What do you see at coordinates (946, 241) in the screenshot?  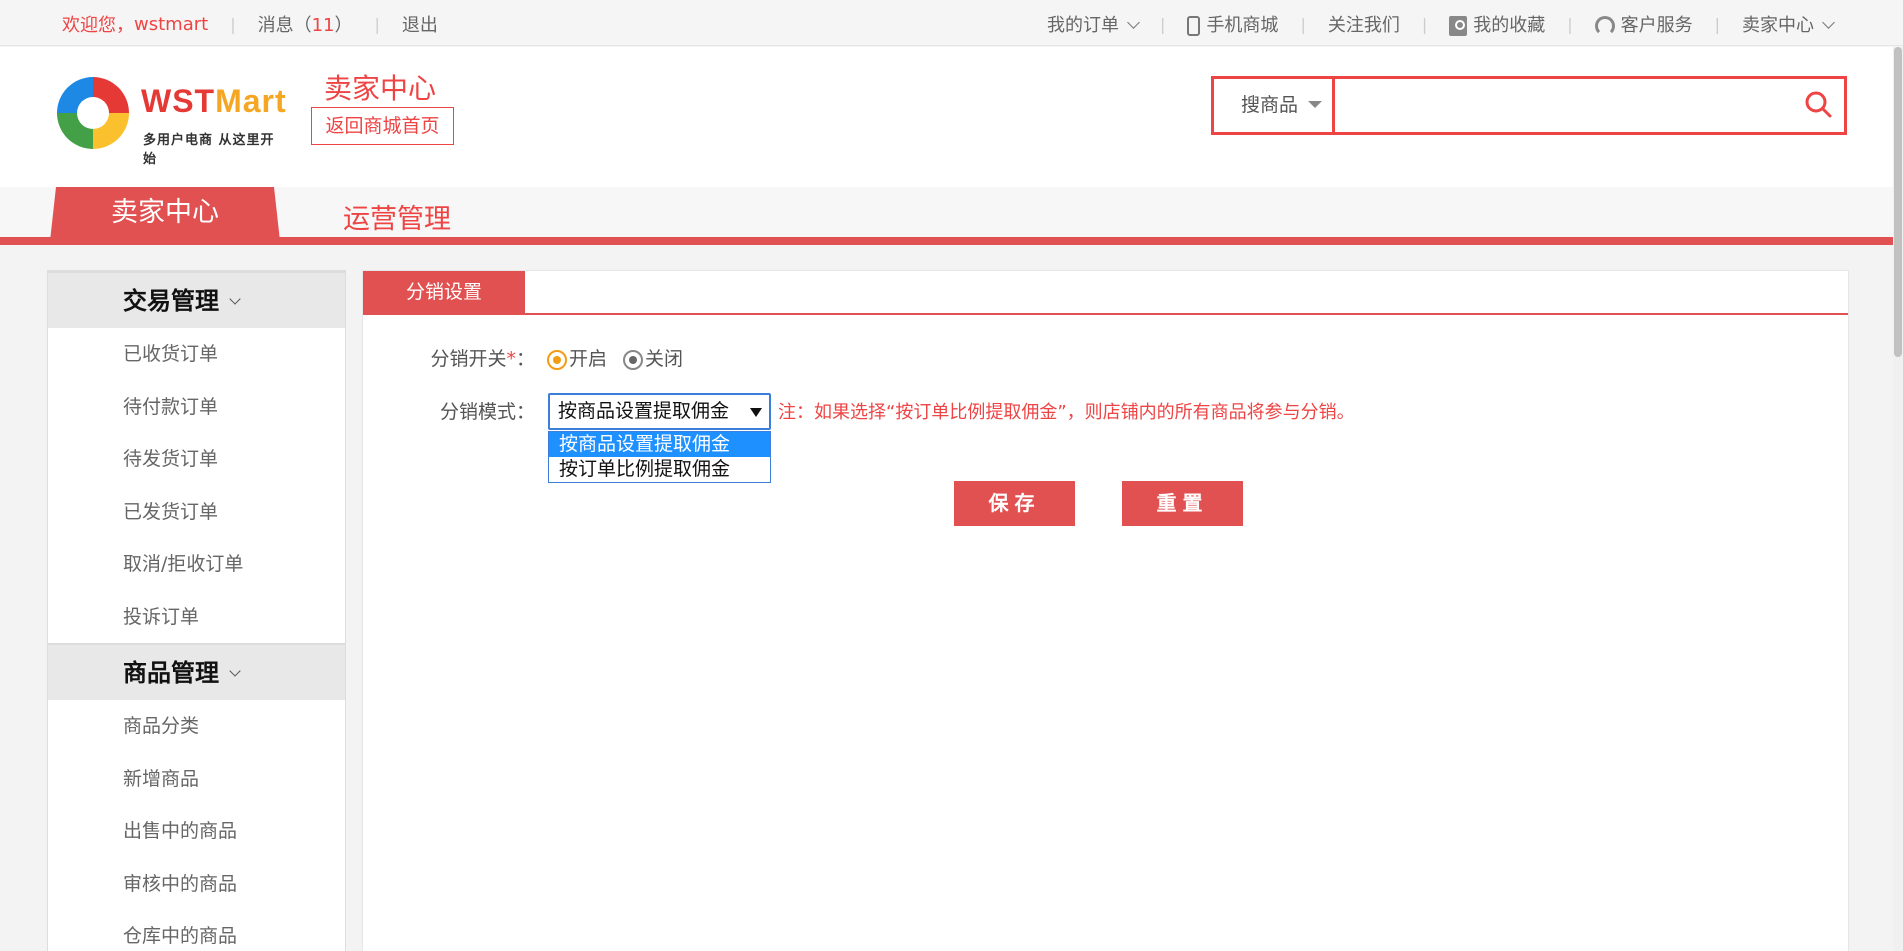 I see `nav-underline` at bounding box center [946, 241].